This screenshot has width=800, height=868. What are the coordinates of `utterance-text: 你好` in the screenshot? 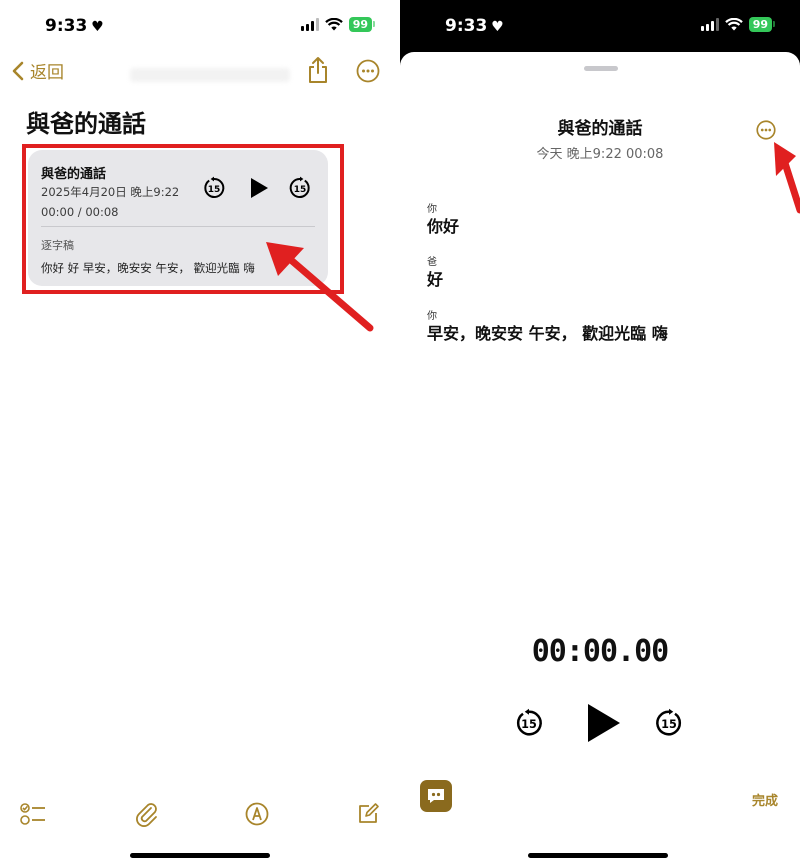 It's located at (443, 226).